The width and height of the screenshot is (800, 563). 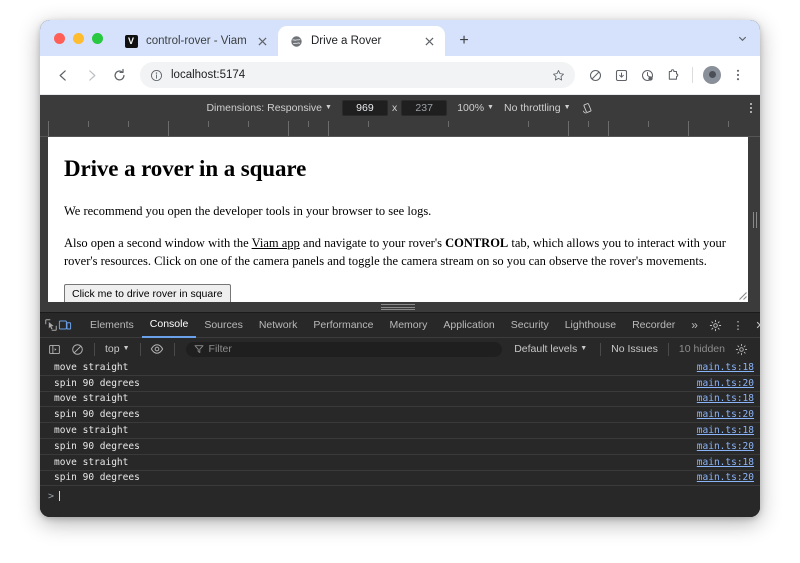 What do you see at coordinates (269, 108) in the screenshot?
I see `dimensions-dropdown: Dimensions: Responsive ▼` at bounding box center [269, 108].